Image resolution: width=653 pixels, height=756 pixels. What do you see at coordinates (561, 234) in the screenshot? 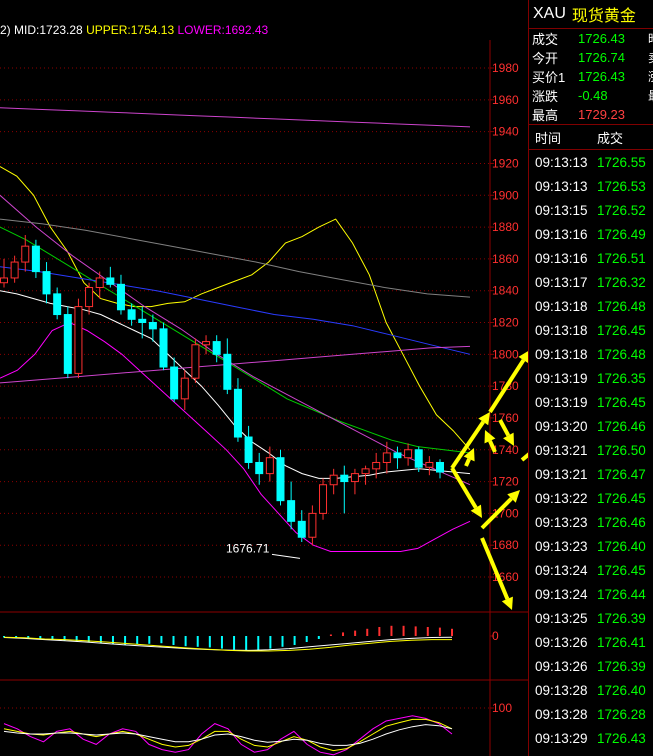
I see `tick-time: 09:13:16` at bounding box center [561, 234].